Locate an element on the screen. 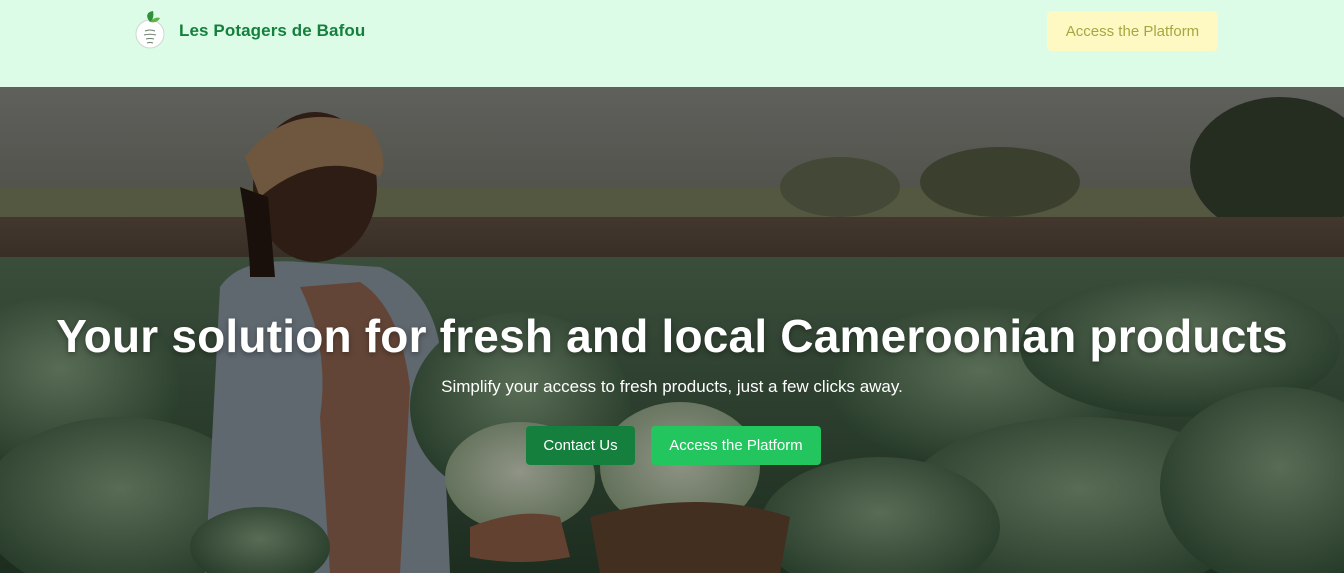 This screenshot has height=573, width=1344. nav-access-platform-button: Access the Platform is located at coordinates (1132, 31).